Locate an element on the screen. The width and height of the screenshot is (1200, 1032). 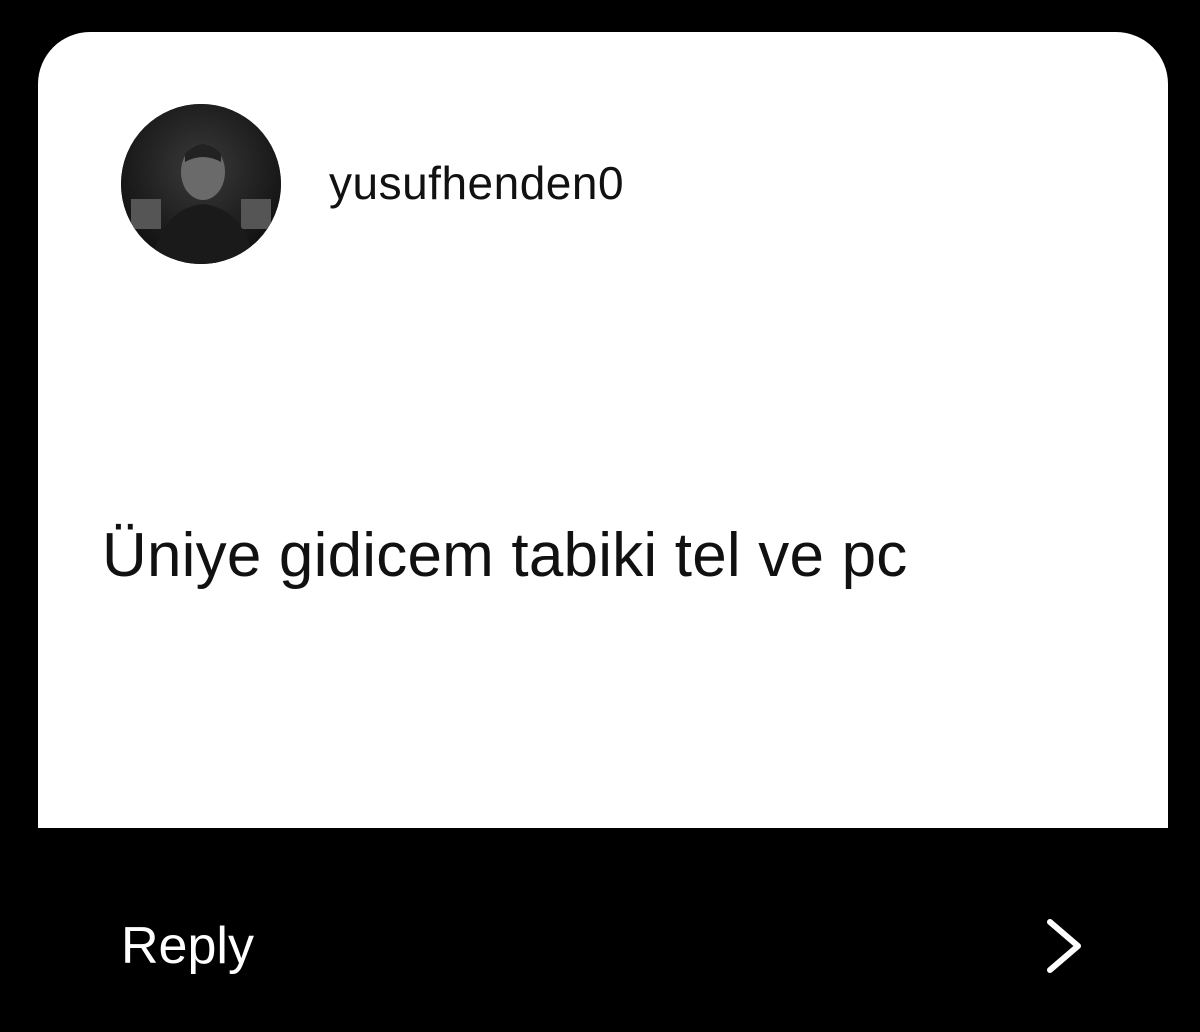
reply-button: Reply is located at coordinates (187, 946).